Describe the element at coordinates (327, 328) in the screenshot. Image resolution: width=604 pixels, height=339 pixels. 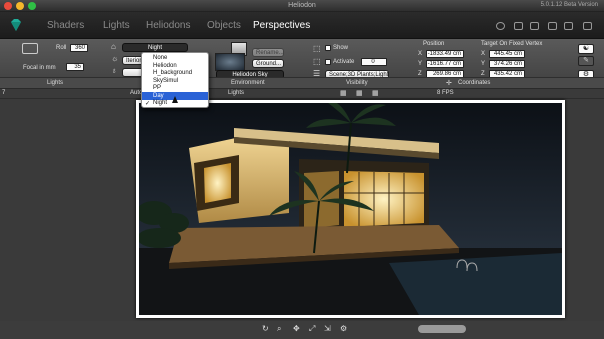
I see `resize-icon: ⇲` at that location.